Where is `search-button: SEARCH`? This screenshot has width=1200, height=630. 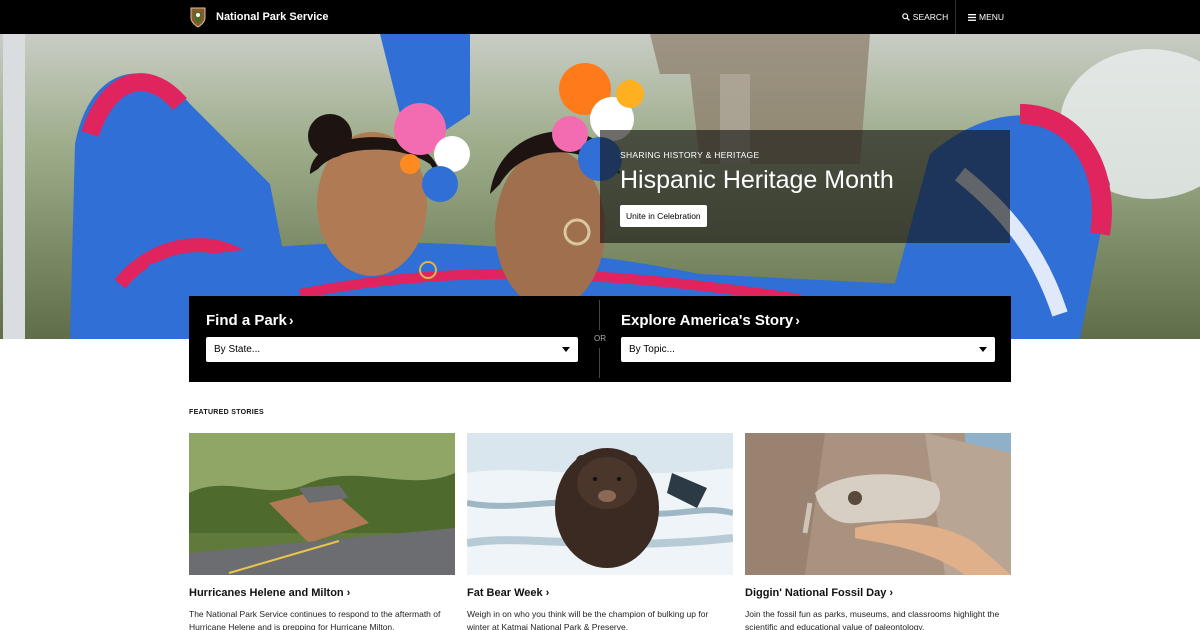 search-button: SEARCH is located at coordinates (925, 17).